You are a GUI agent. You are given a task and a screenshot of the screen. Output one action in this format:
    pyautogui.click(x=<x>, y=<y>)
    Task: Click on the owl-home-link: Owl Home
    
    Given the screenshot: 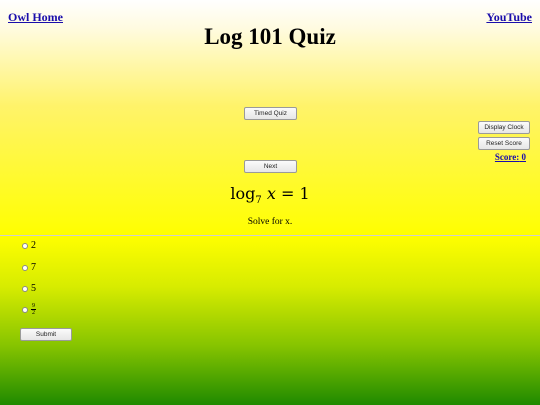 What is the action you would take?
    pyautogui.click(x=35, y=17)
    